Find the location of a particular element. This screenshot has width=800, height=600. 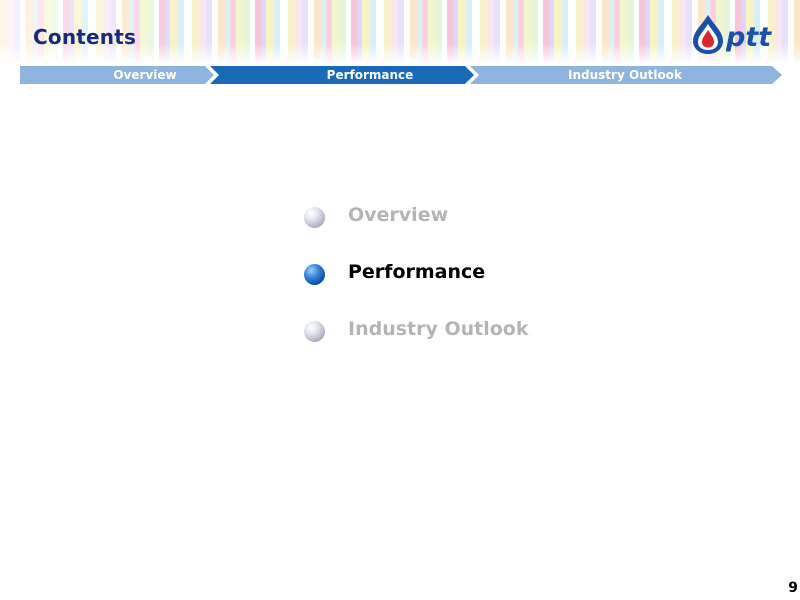

toc-item-label: Performance is located at coordinates (417, 272).